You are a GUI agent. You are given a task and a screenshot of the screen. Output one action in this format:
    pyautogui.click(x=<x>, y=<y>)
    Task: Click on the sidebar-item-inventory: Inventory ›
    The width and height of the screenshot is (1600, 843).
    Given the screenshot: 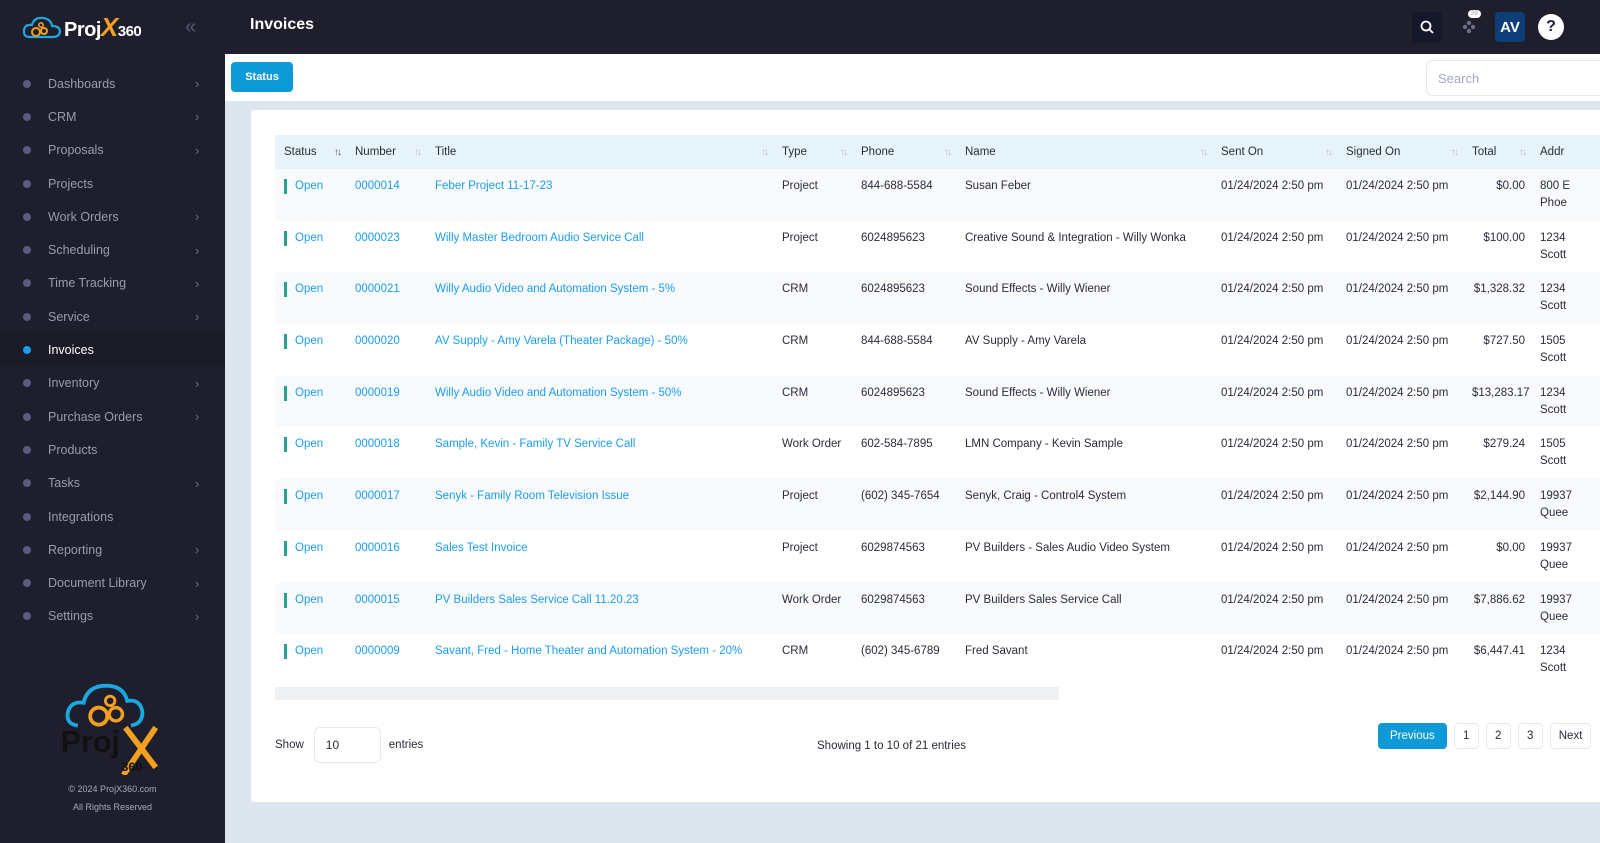 What is the action you would take?
    pyautogui.click(x=112, y=383)
    